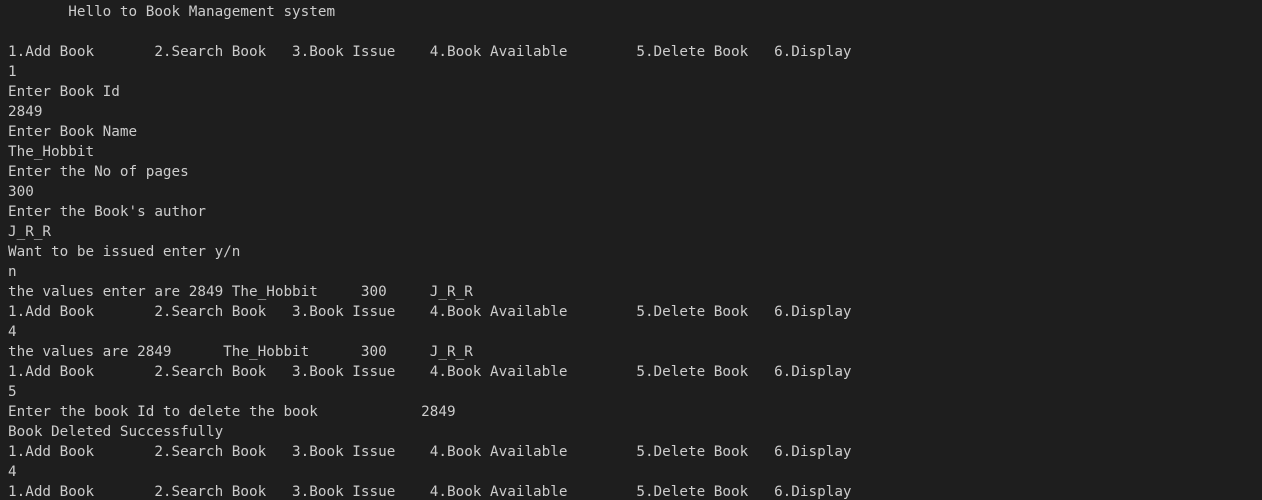 This screenshot has width=1262, height=500. What do you see at coordinates (51, 152) in the screenshot?
I see `terminal-line: The_Hobbit` at bounding box center [51, 152].